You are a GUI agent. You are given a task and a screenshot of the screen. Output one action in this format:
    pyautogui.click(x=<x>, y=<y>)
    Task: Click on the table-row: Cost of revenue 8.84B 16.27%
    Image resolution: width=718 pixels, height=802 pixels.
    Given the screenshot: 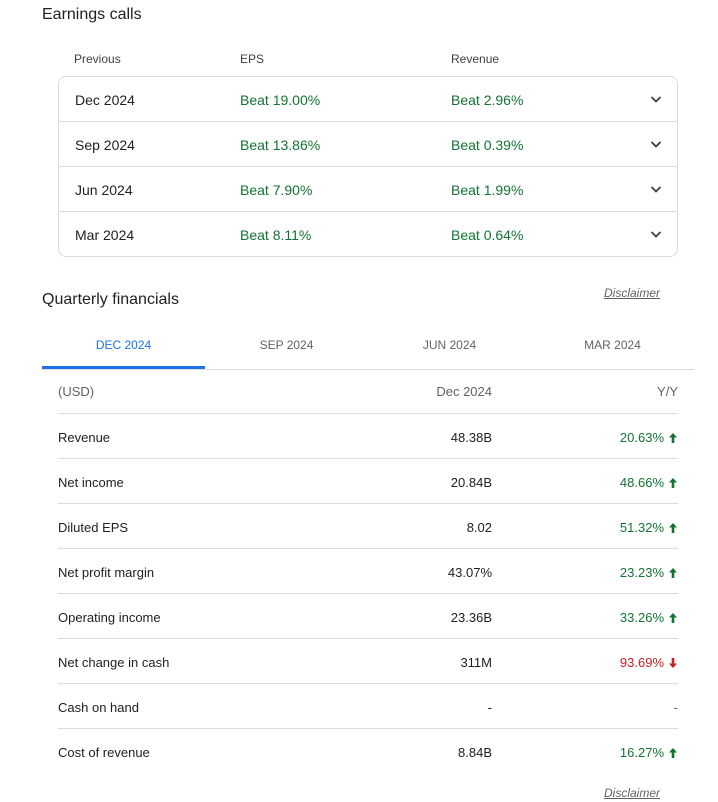 What is the action you would take?
    pyautogui.click(x=368, y=751)
    